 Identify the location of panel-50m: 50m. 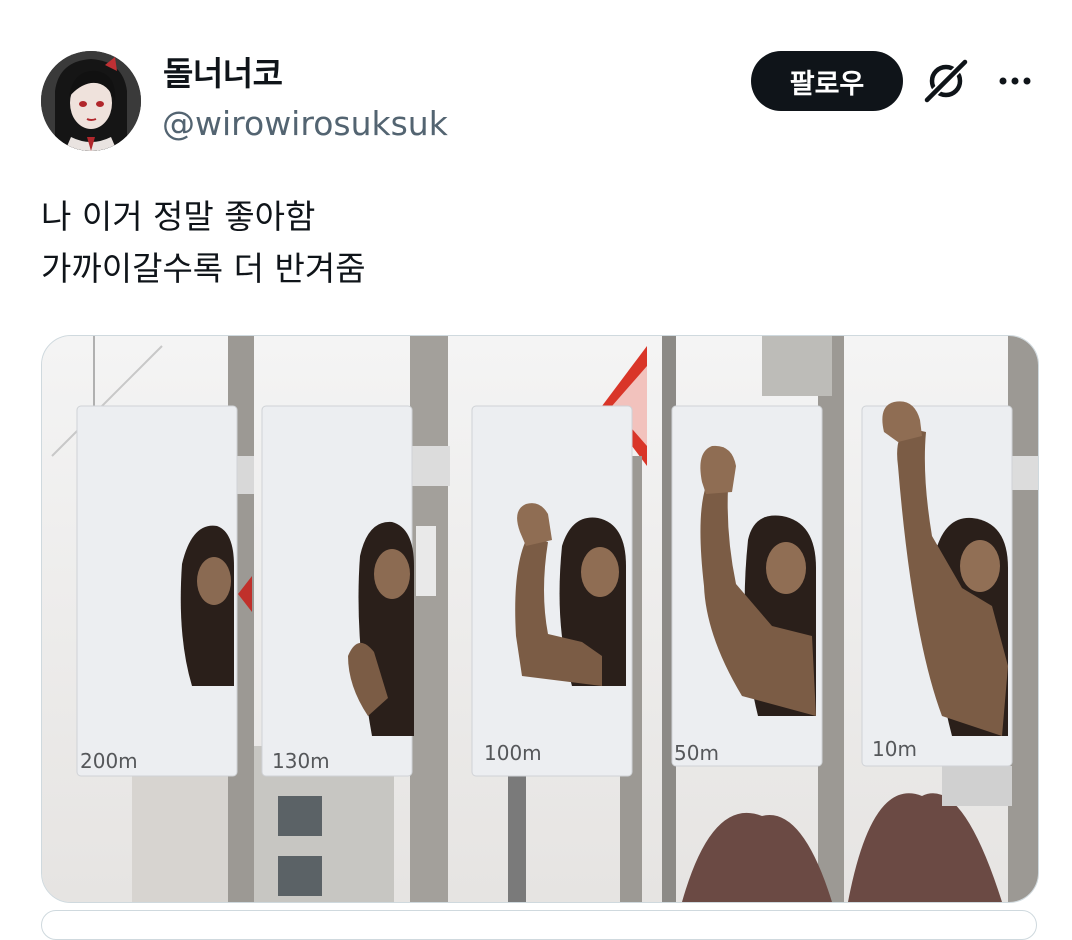
(755, 619).